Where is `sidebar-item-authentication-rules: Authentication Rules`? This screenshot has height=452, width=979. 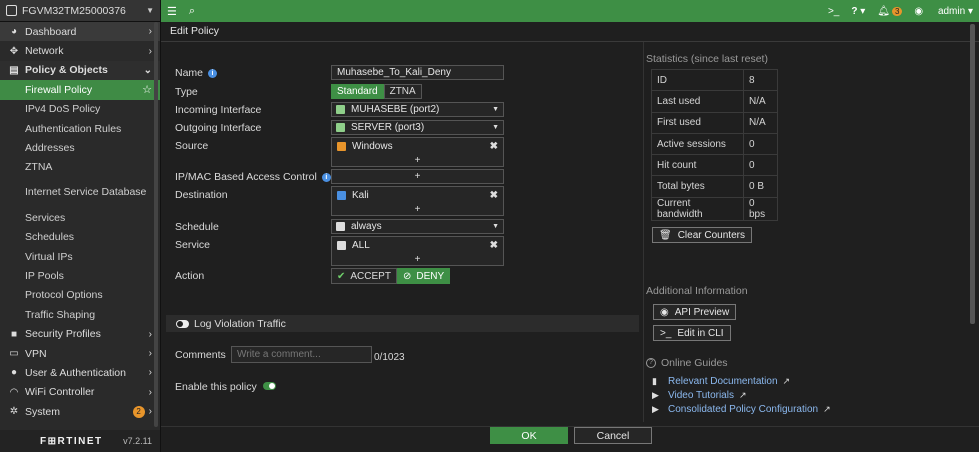 sidebar-item-authentication-rules: Authentication Rules is located at coordinates (80, 128).